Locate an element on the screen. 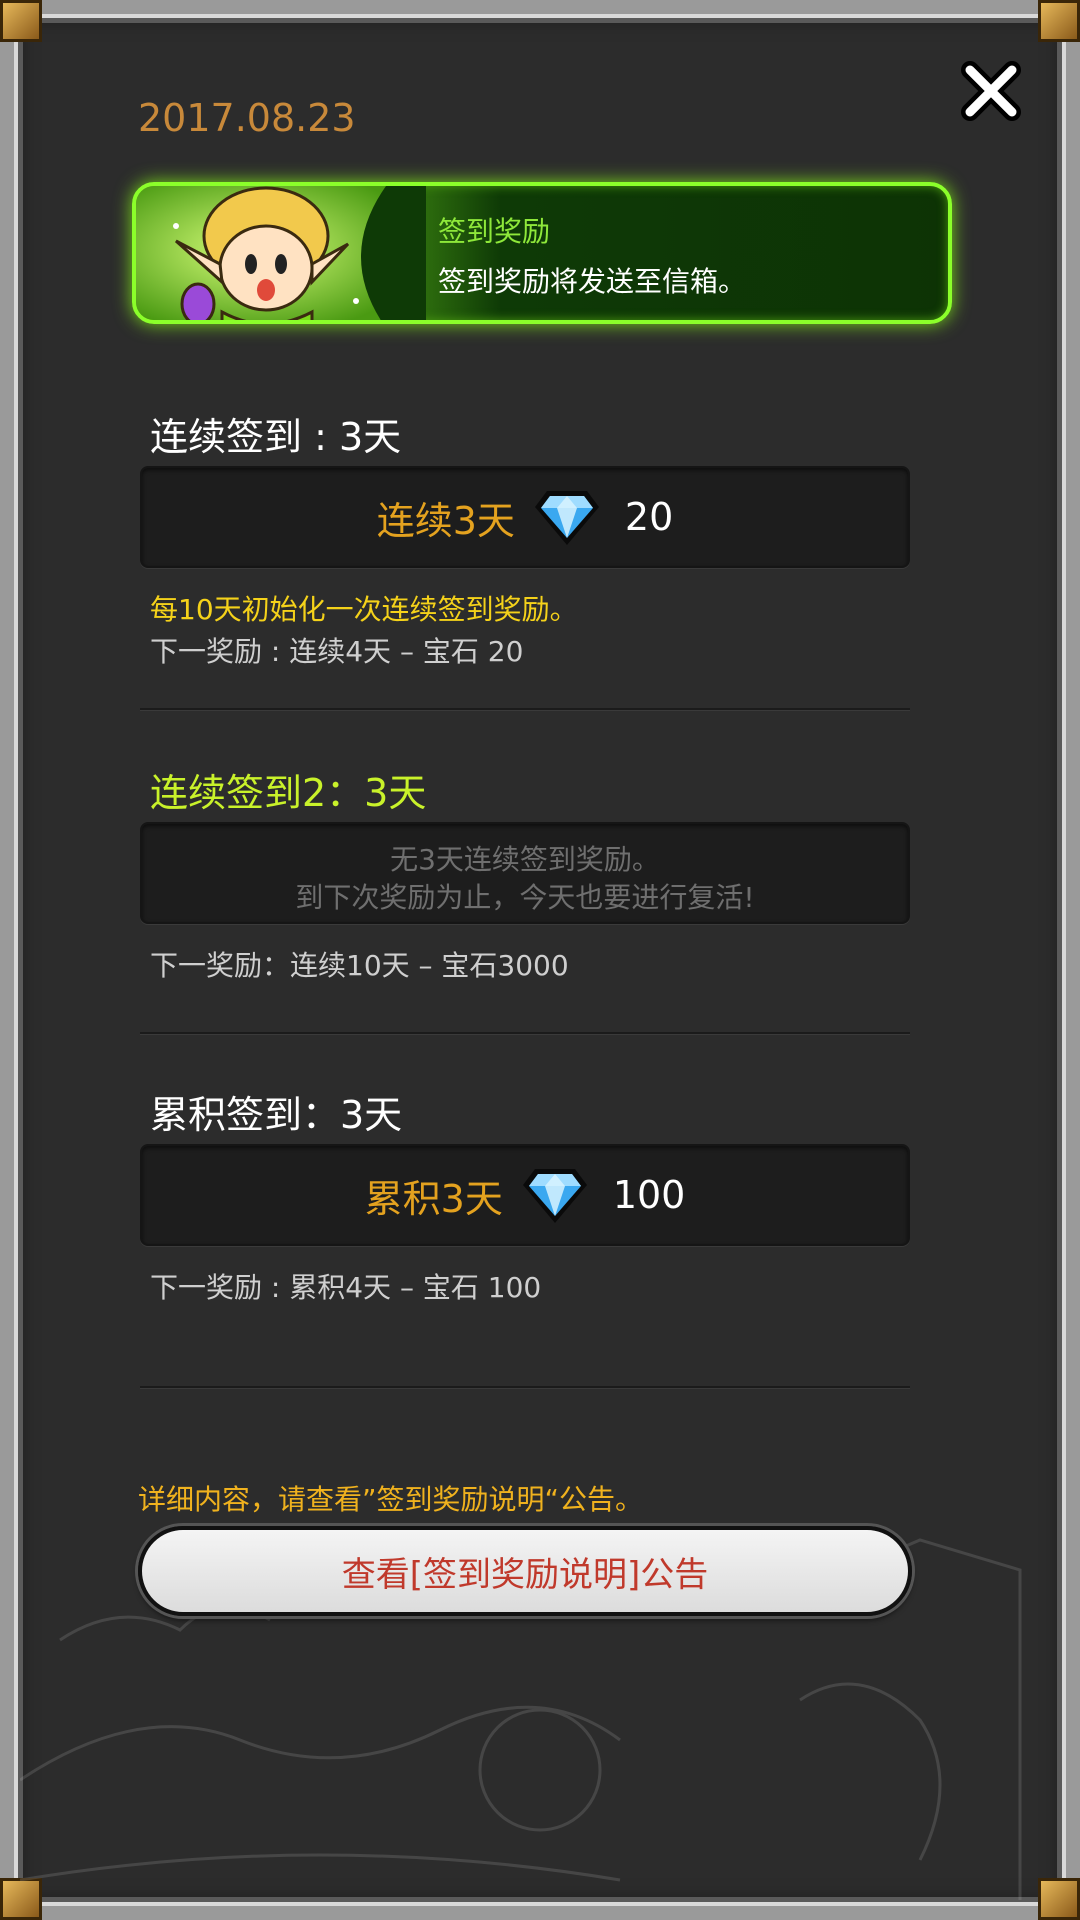 This screenshot has width=1080, height=1920. detail-note: 详细内容，请查看”签到奖励说明“公告。 is located at coordinates (391, 1499).